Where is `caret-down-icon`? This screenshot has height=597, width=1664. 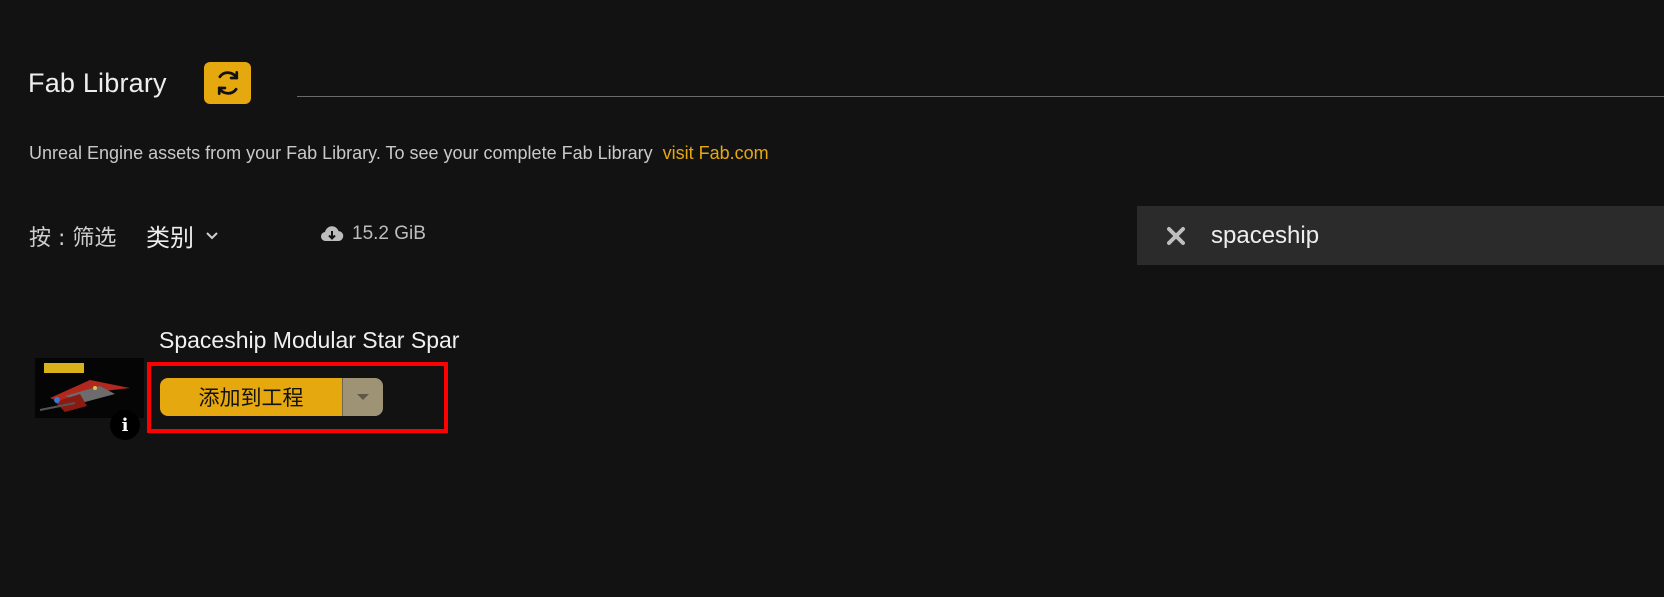
caret-down-icon is located at coordinates (363, 397).